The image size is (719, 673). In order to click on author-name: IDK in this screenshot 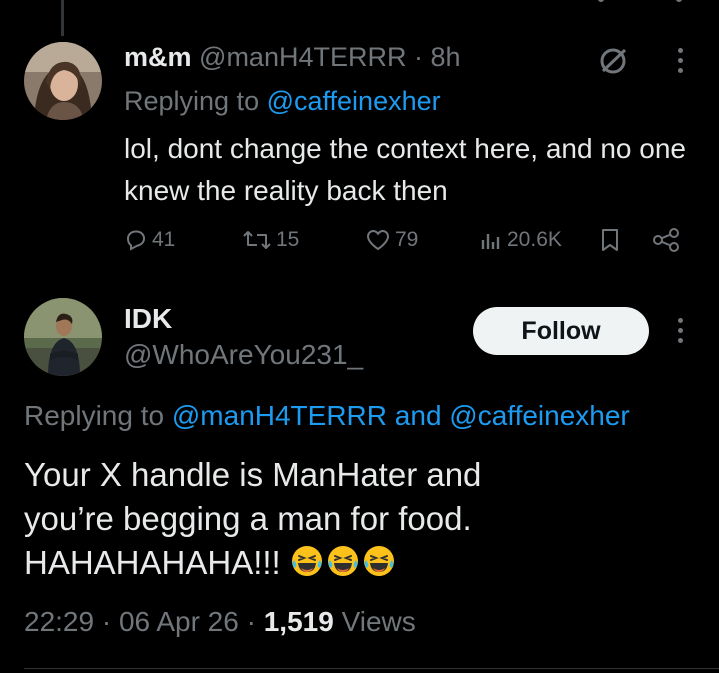, I will do `click(148, 319)`.